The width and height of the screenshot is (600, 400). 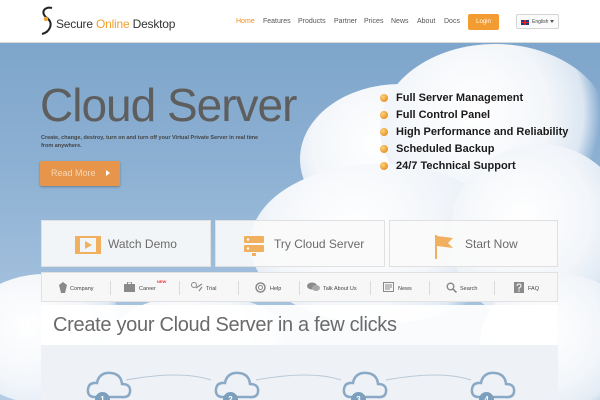 What do you see at coordinates (358, 396) in the screenshot?
I see `step-number: 3` at bounding box center [358, 396].